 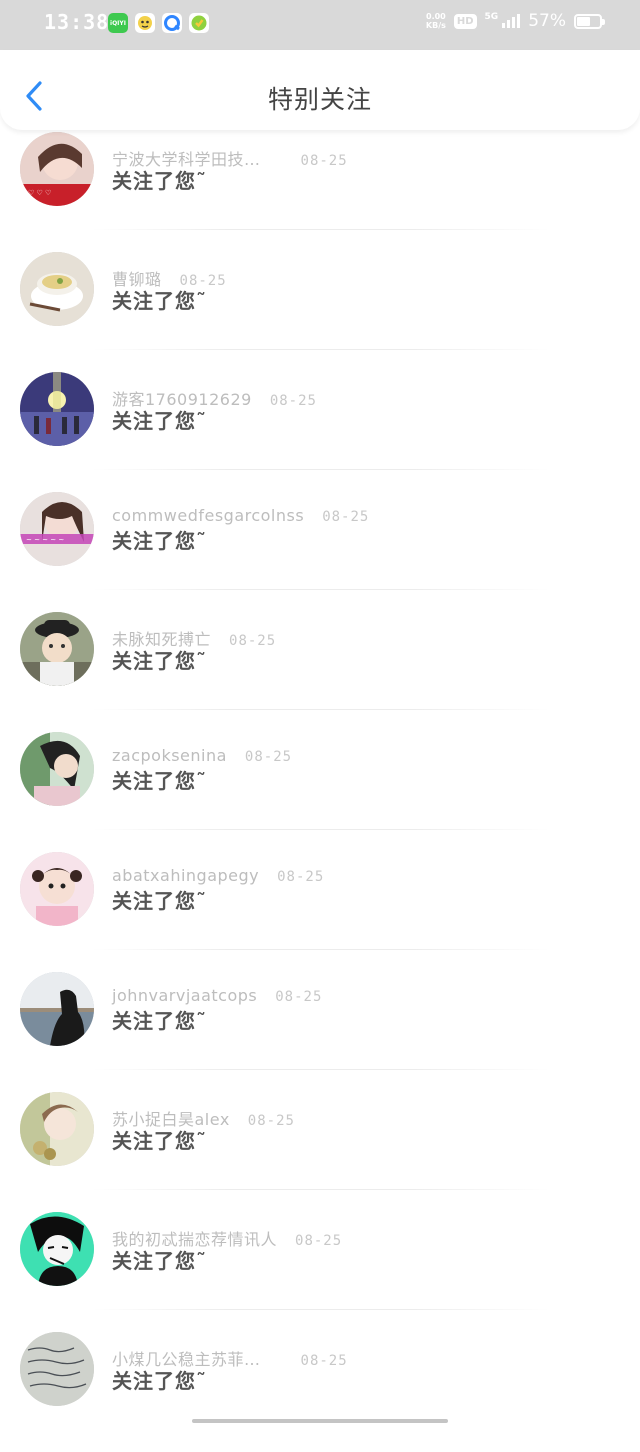 I want to click on status-time: 13:38, so click(x=77, y=22).